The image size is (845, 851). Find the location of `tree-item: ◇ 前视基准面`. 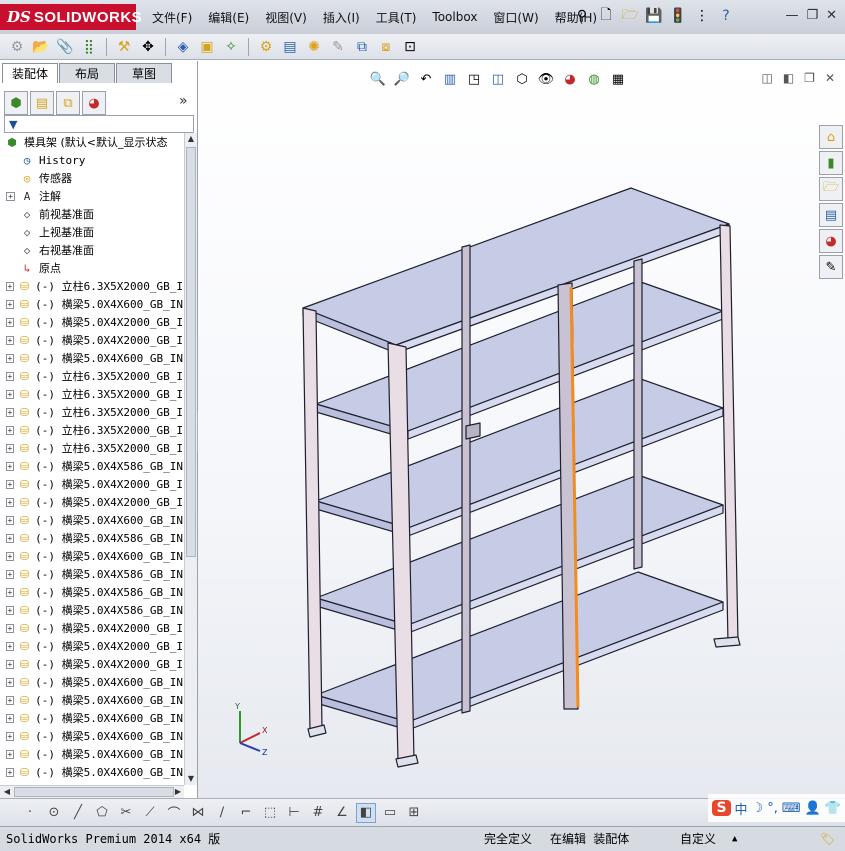

tree-item: ◇ 前视基准面 is located at coordinates (91, 214).